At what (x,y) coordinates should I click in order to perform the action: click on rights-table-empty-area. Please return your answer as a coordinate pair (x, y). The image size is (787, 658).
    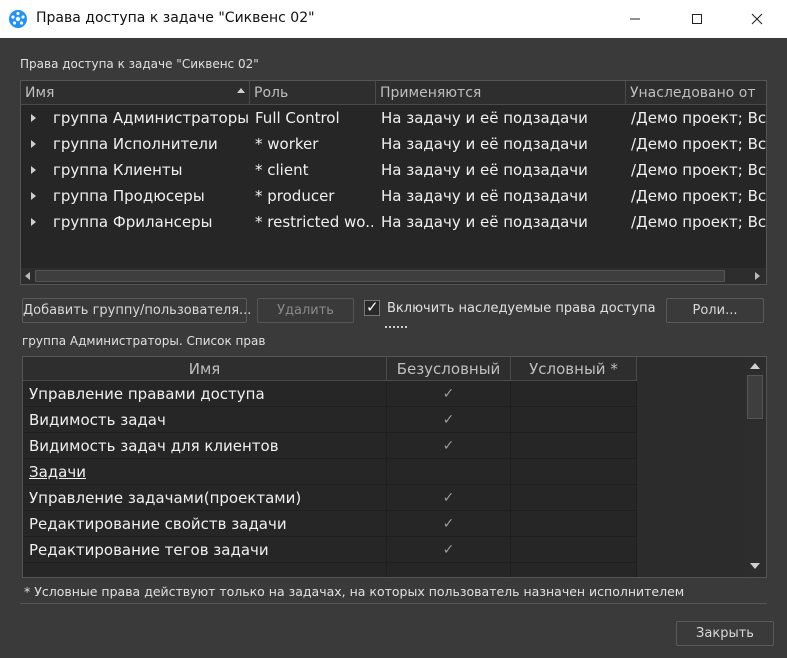
    Looking at the image, I should click on (692, 467).